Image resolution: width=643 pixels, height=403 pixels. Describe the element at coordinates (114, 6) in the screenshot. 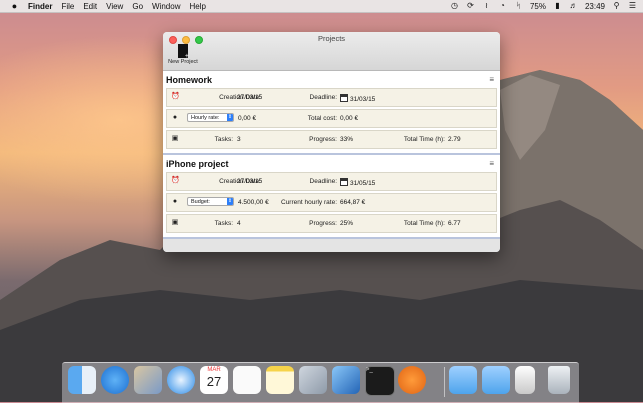

I see `menu-view: View` at that location.